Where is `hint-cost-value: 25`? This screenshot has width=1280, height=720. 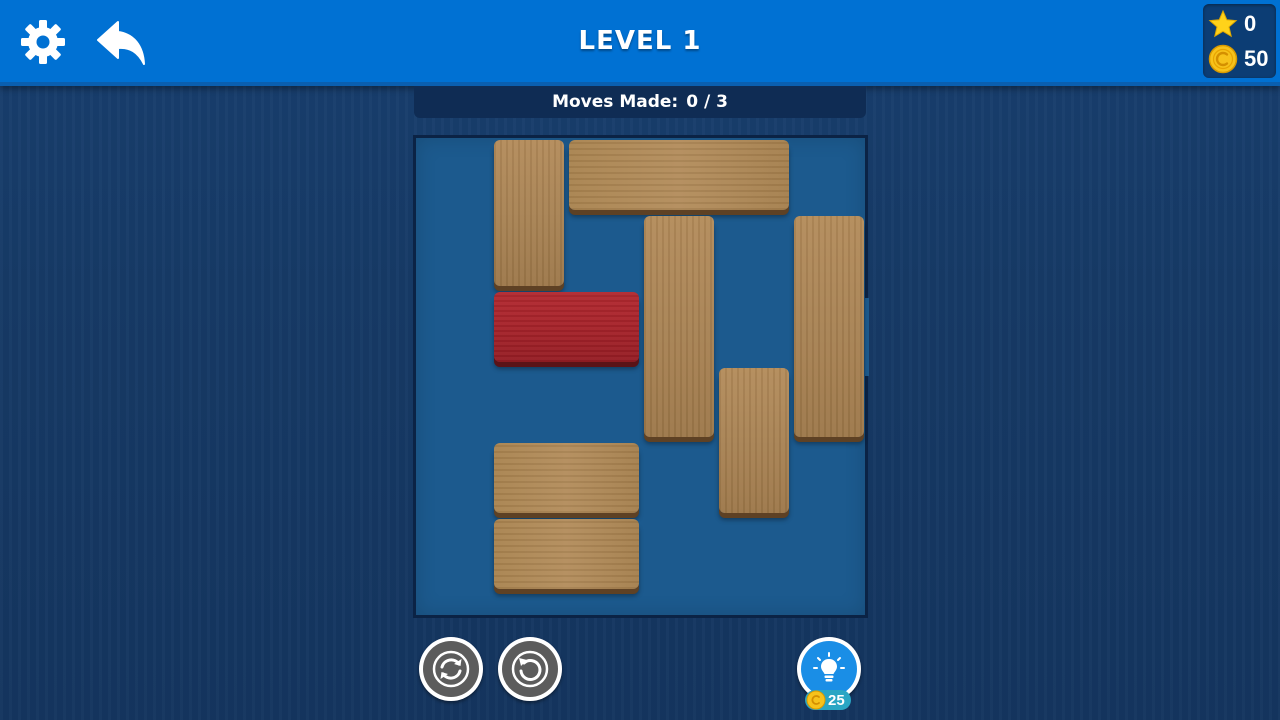 hint-cost-value: 25 is located at coordinates (836, 700).